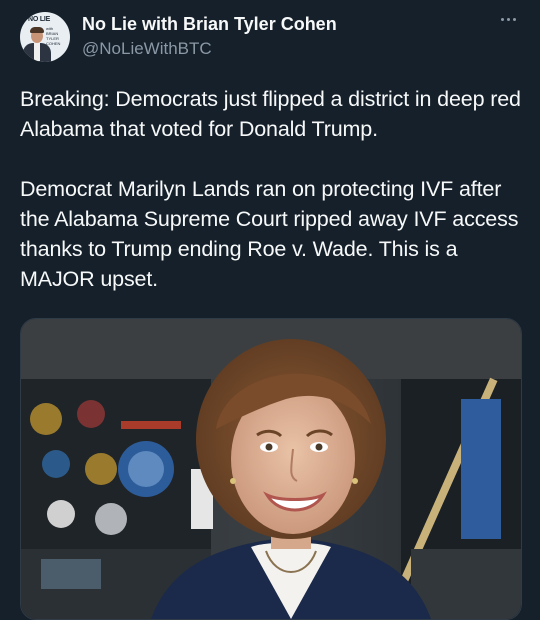 The image size is (540, 620). Describe the element at coordinates (147, 49) in the screenshot. I see `author-handle: @NoLieWithBTC` at that location.